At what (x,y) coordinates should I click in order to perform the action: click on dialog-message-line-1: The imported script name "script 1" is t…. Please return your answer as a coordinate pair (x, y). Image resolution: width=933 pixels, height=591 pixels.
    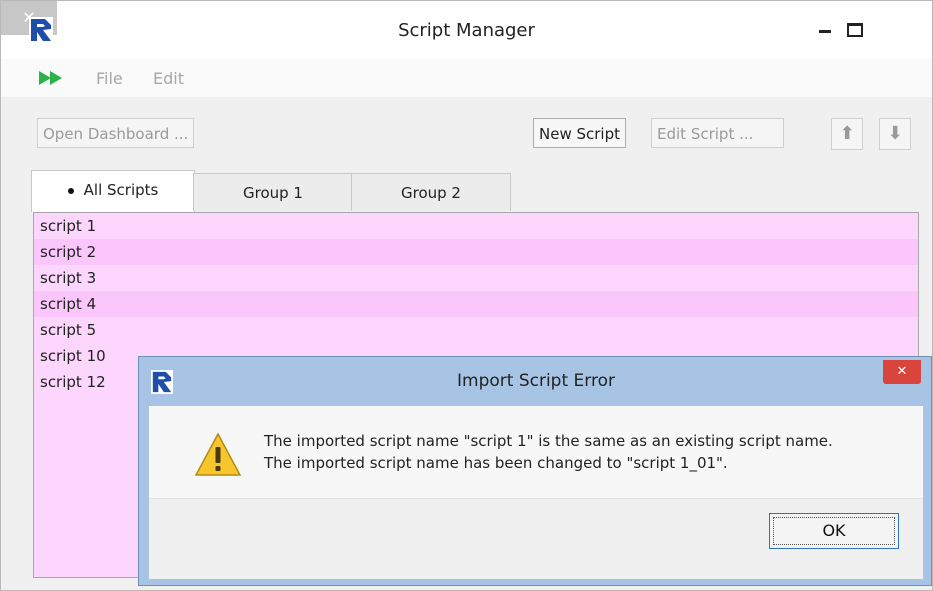
    Looking at the image, I should click on (548, 441).